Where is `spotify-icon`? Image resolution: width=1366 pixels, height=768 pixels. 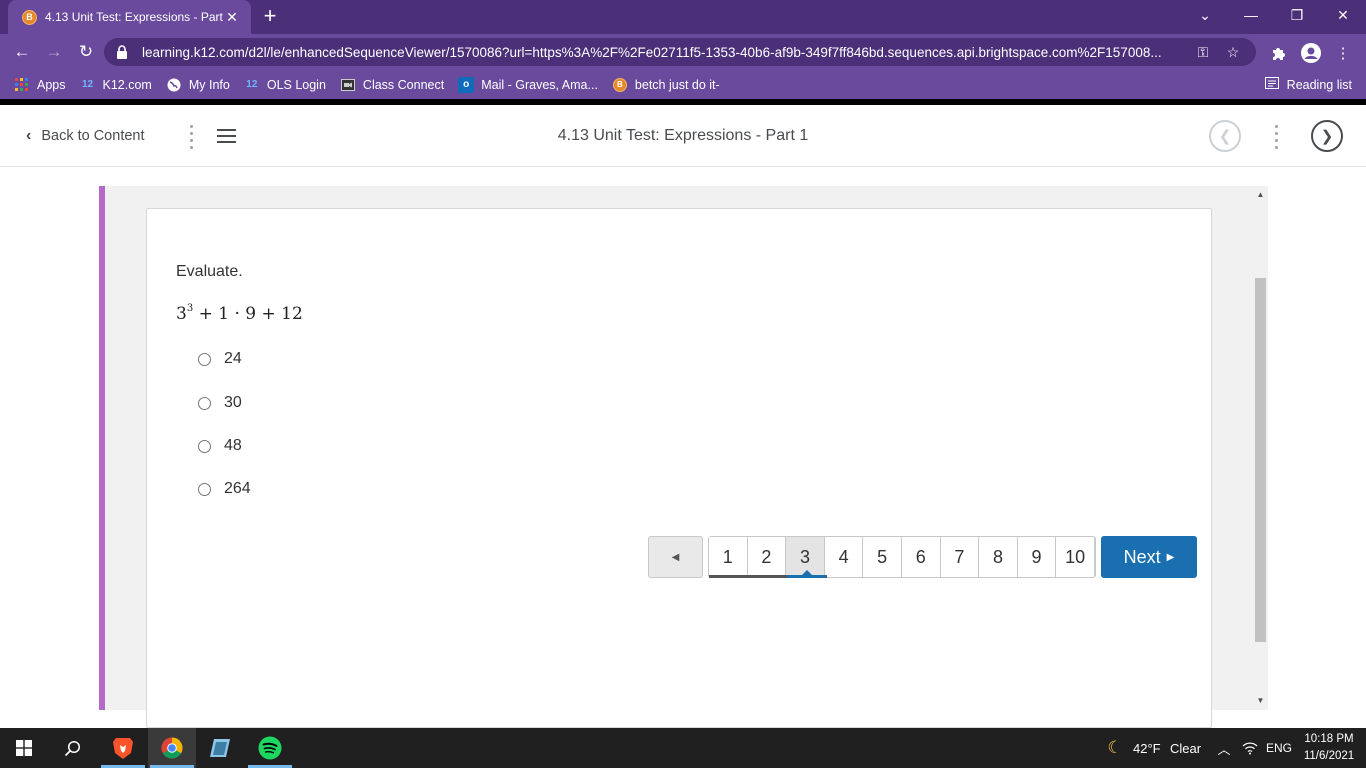 spotify-icon is located at coordinates (270, 748).